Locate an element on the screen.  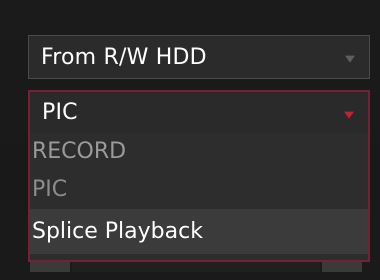
type-select: PIC is located at coordinates (199, 111).